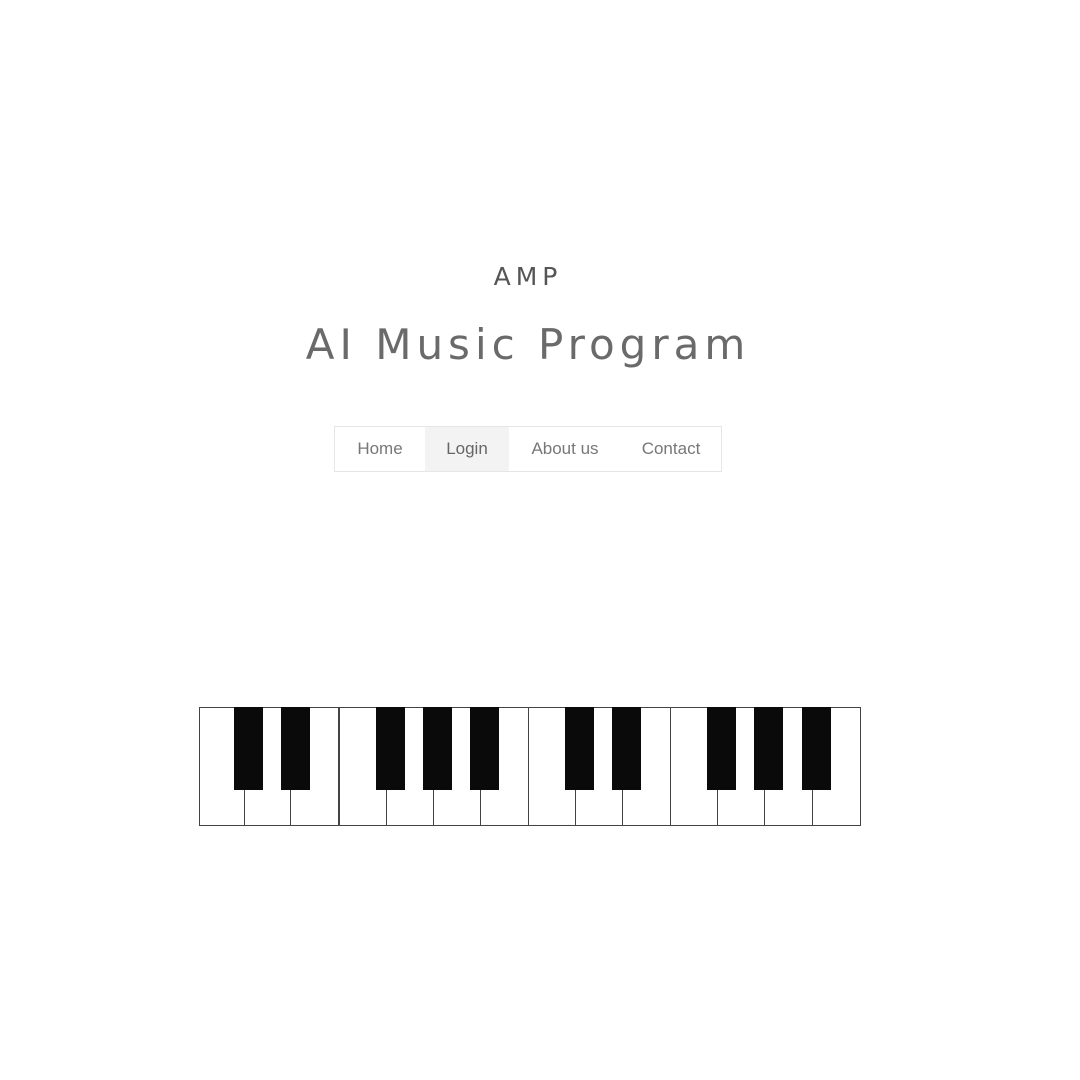  What do you see at coordinates (380, 449) in the screenshot?
I see `nav-item-home: Home` at bounding box center [380, 449].